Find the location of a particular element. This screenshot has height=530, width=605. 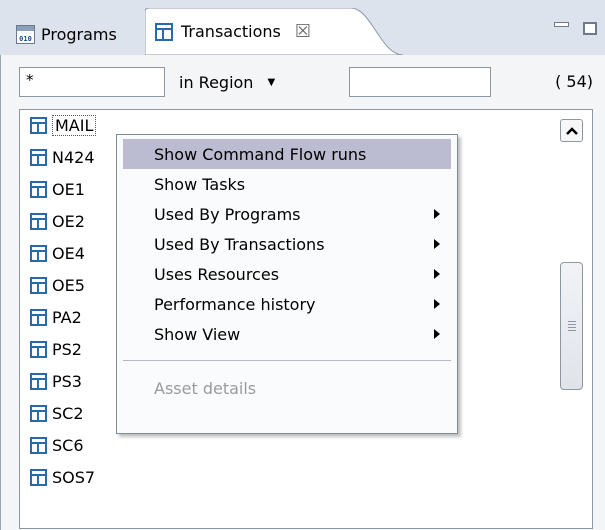

close-tab-icon: ☒ is located at coordinates (303, 31).